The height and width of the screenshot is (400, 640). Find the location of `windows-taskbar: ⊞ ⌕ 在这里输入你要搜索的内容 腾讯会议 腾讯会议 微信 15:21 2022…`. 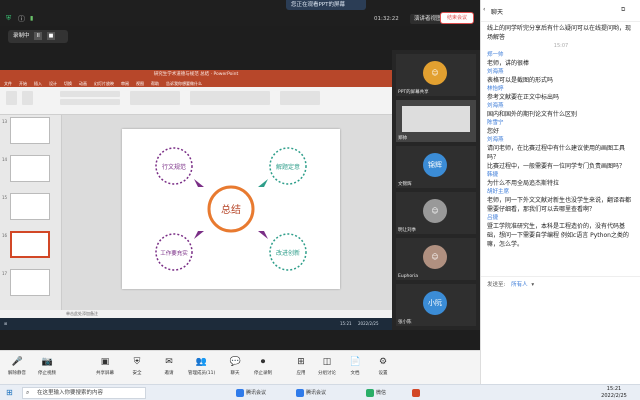

windows-taskbar: ⊞ ⌕ 在这里输入你要搜索的内容 腾讯会议 腾讯会议 微信 15:21 2022… is located at coordinates (320, 392).